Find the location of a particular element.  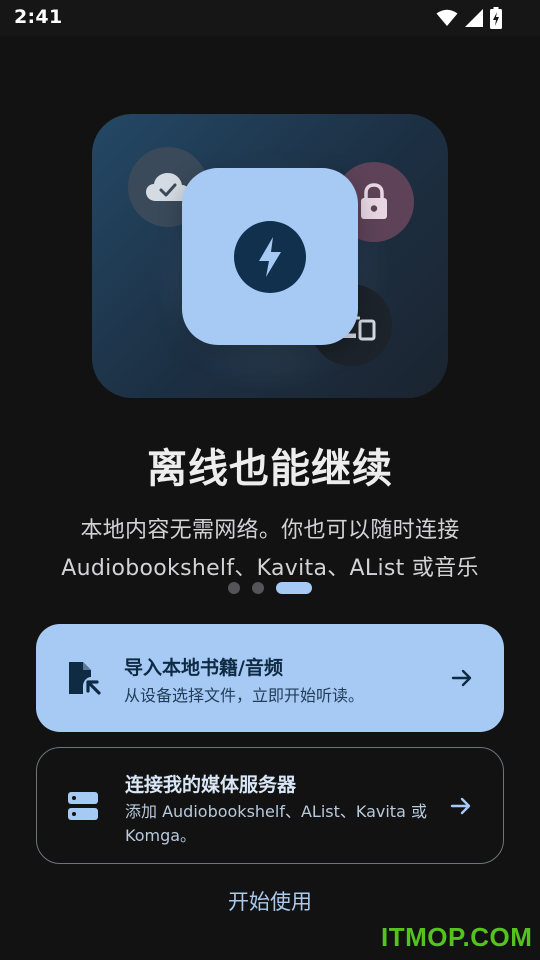

onboarding-description-line1: 本地内容无需网络。你也可以随时连接 is located at coordinates (270, 530).